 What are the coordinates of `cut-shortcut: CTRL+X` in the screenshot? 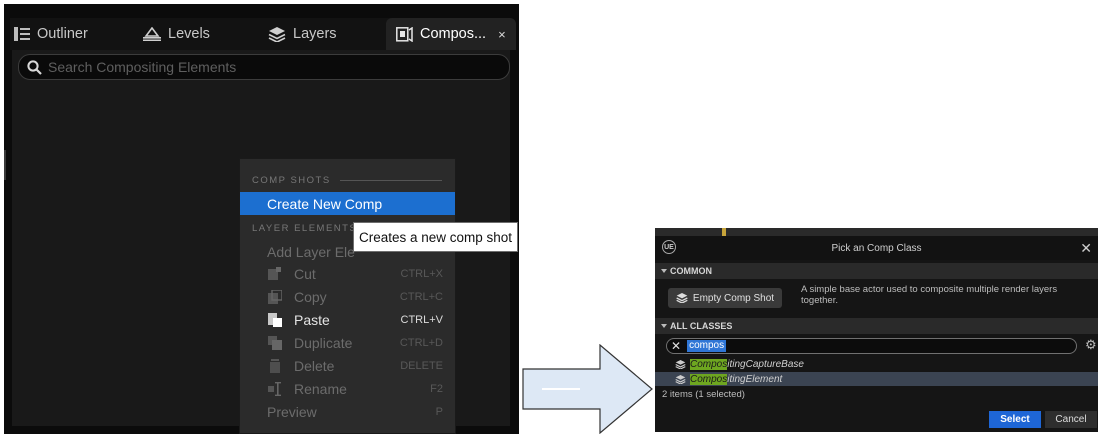 It's located at (422, 274).